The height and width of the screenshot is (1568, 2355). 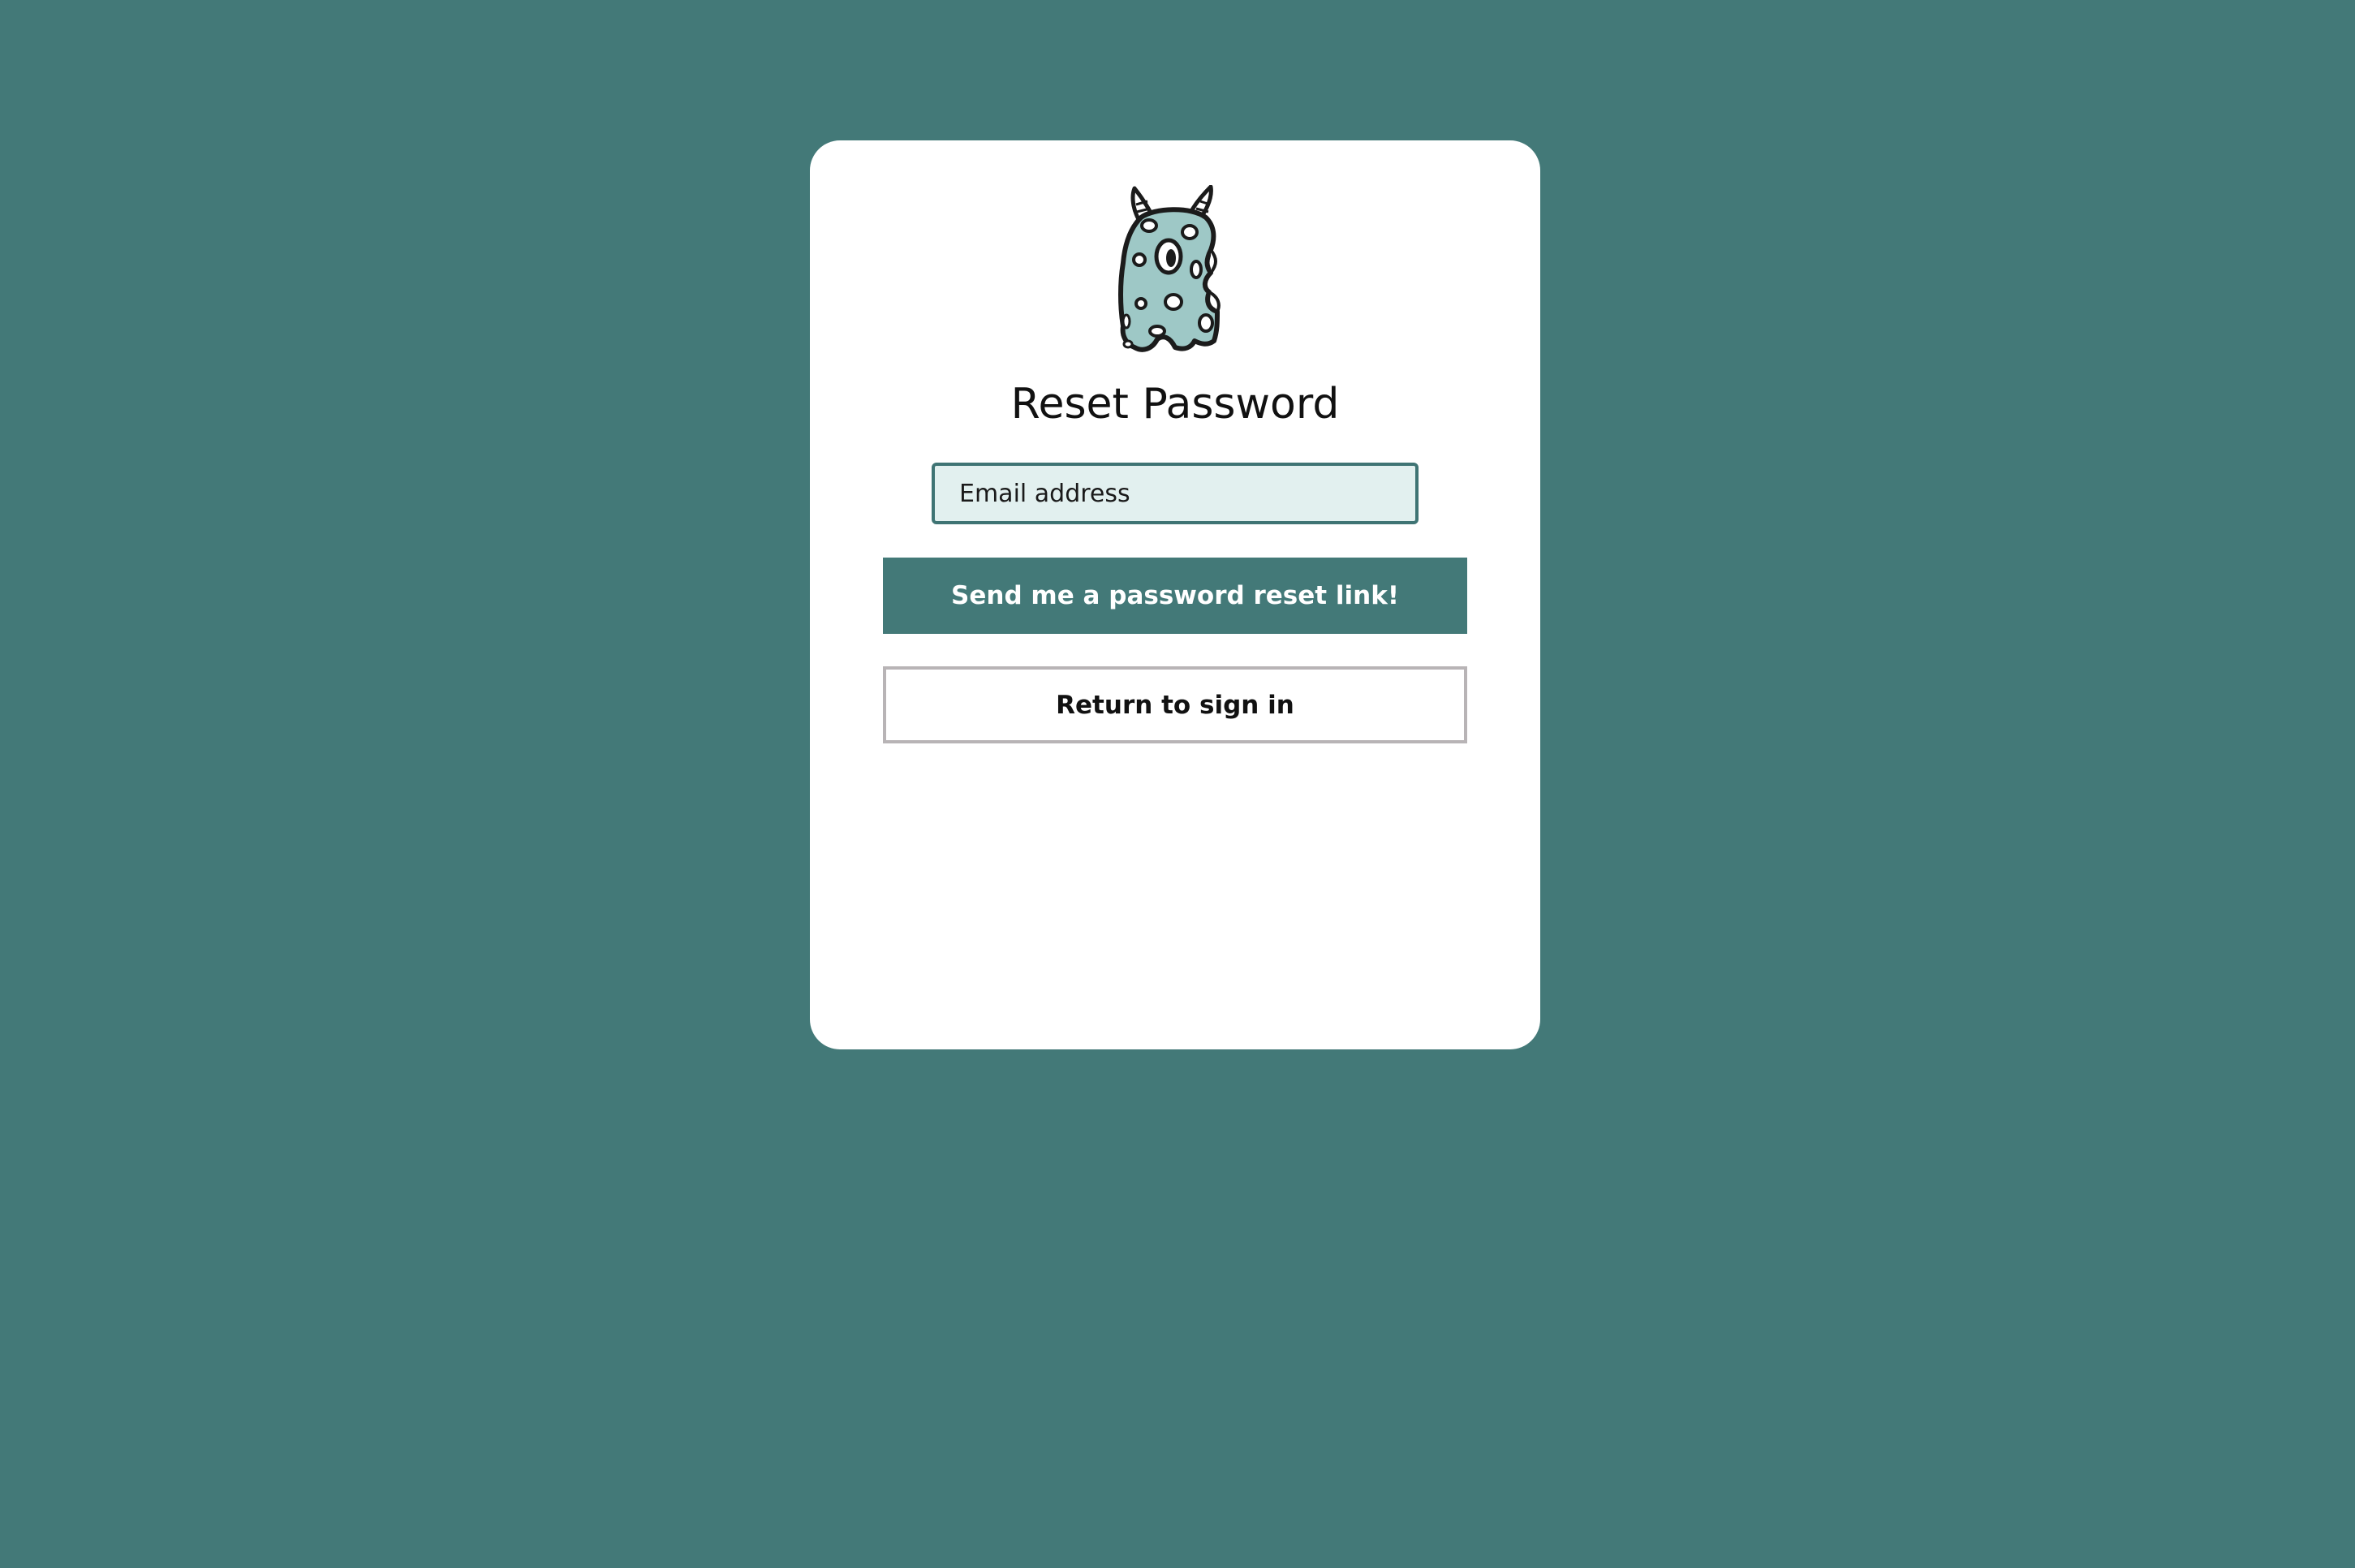 I want to click on page-title: Reset Password, so click(x=1175, y=405).